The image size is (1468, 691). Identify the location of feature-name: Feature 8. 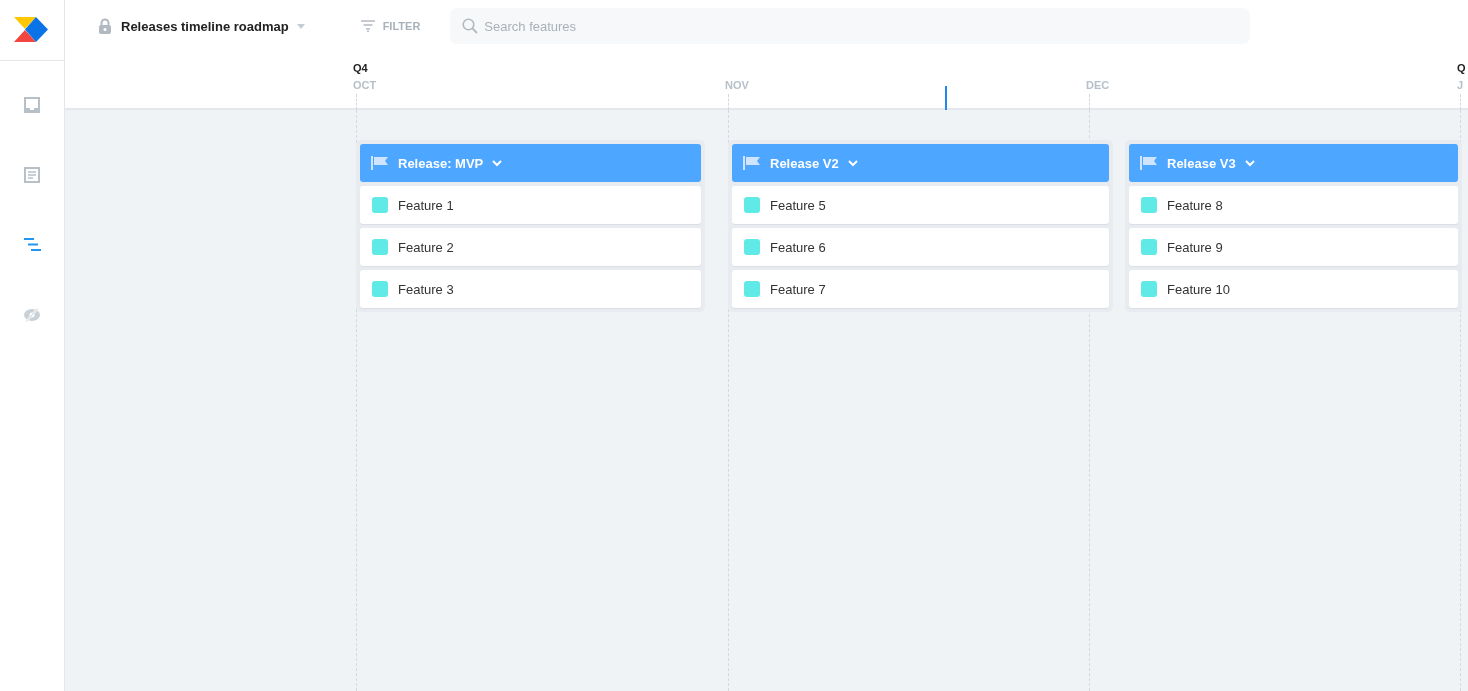
(1195, 205).